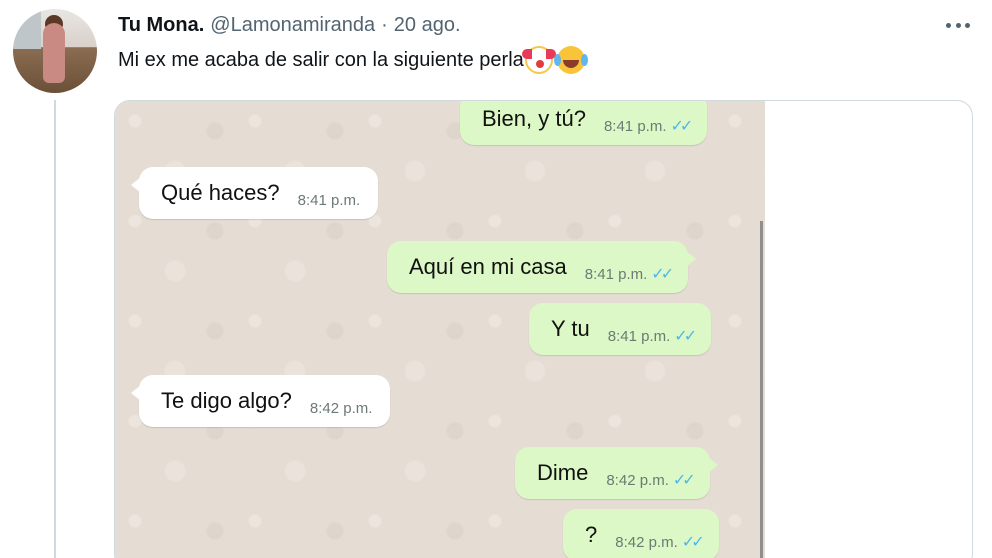 The image size is (992, 558). I want to click on chat-message-incoming: Te digo algo? 8:42 p.m., so click(260, 401).